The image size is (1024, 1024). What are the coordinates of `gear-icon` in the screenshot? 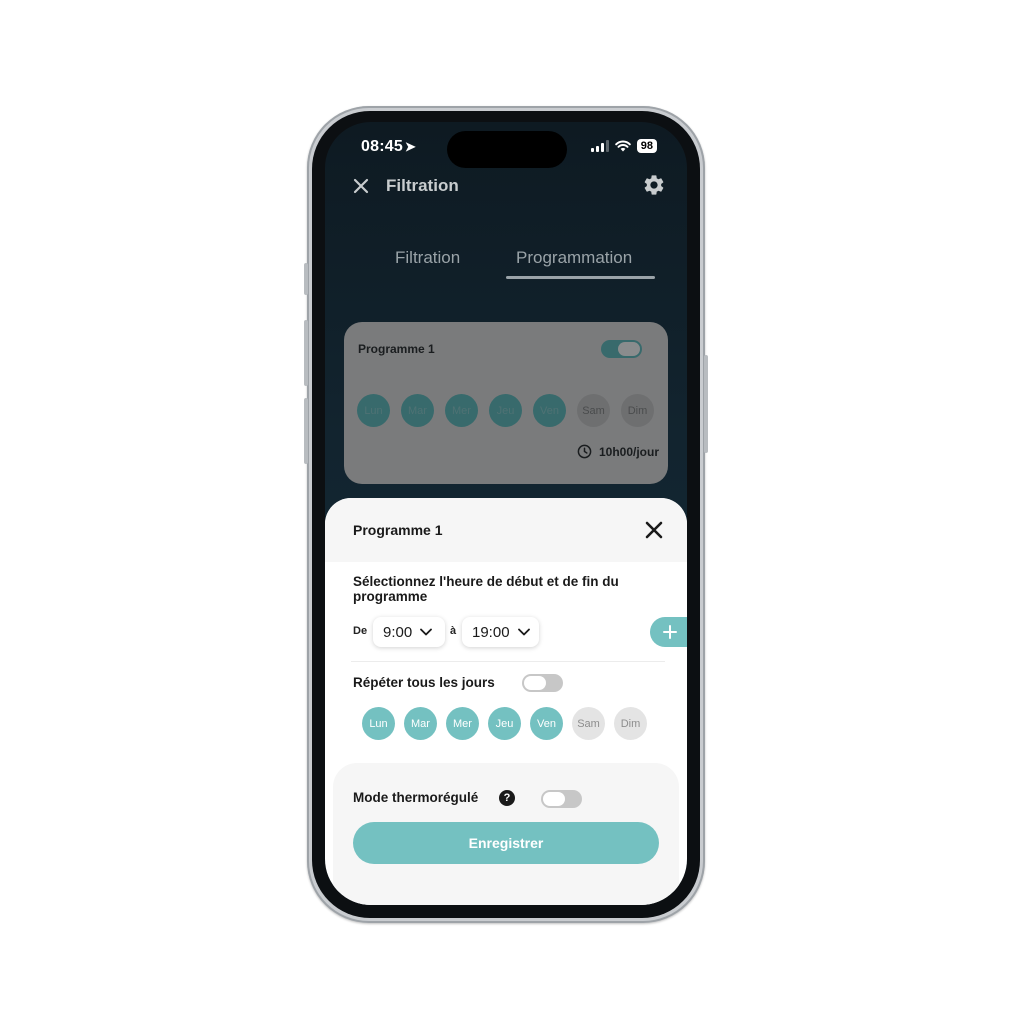 It's located at (654, 185).